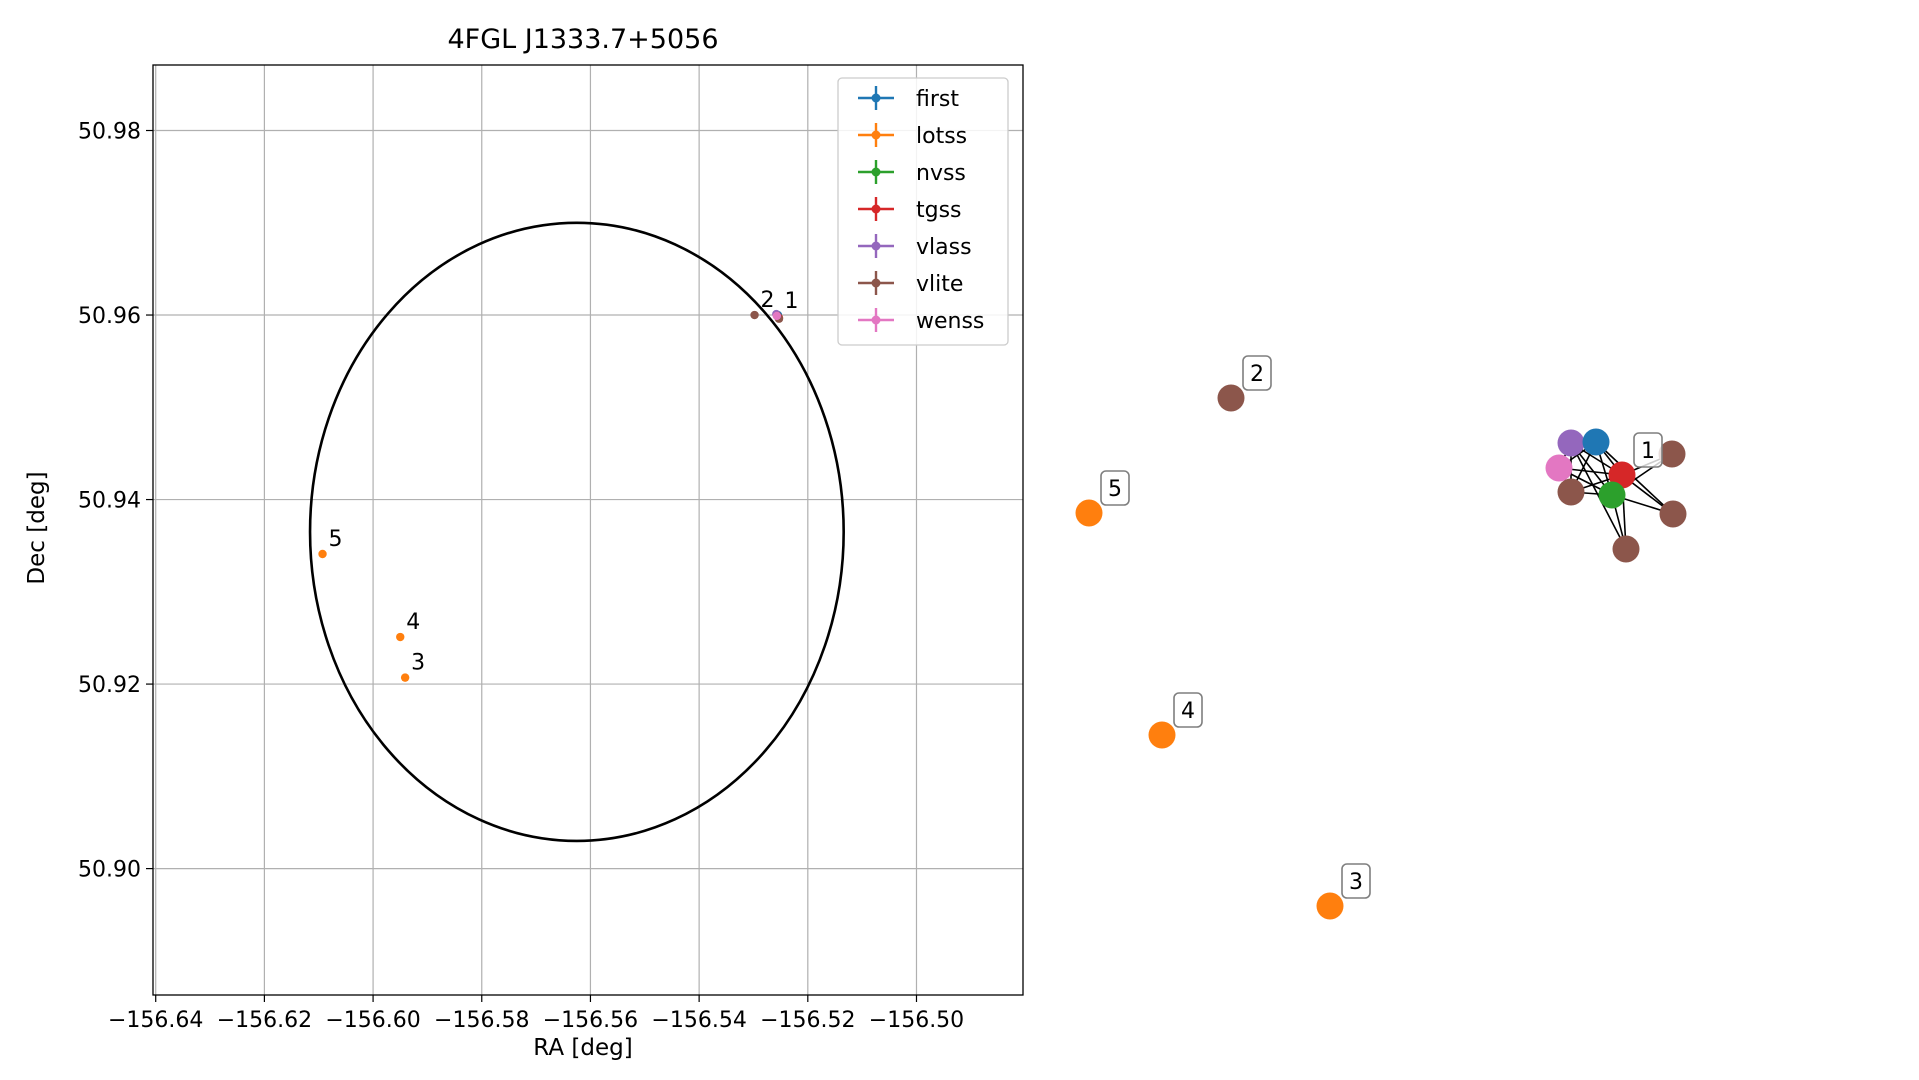 The image size is (1919, 1080). What do you see at coordinates (264, 1020) in the screenshot?
I see `x-tick-label: −156.62` at bounding box center [264, 1020].